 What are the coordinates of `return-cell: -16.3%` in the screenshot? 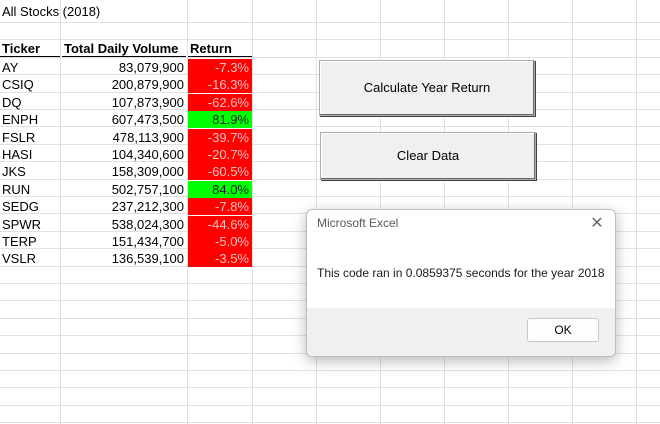 It's located at (220, 84).